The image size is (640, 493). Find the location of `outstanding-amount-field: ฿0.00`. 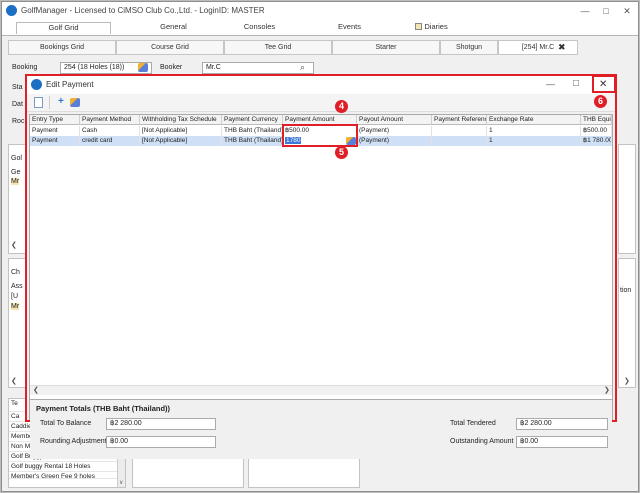

outstanding-amount-field: ฿0.00 is located at coordinates (562, 442).